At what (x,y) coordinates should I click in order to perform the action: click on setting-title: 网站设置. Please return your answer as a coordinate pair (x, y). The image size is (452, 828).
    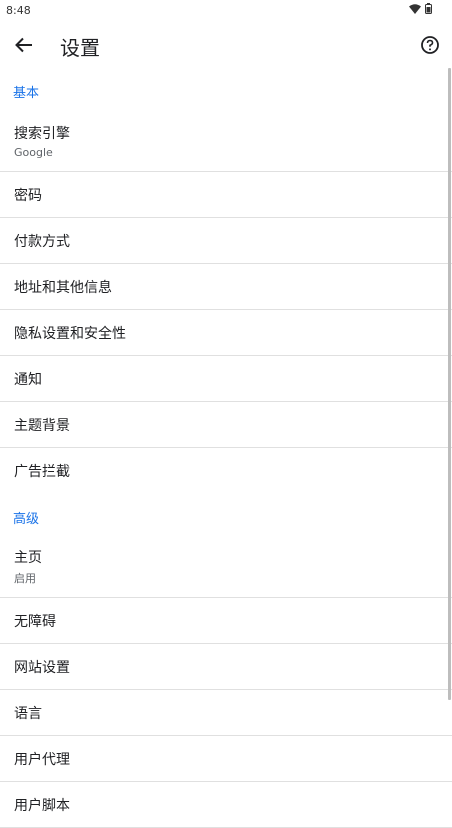
    Looking at the image, I should click on (42, 667).